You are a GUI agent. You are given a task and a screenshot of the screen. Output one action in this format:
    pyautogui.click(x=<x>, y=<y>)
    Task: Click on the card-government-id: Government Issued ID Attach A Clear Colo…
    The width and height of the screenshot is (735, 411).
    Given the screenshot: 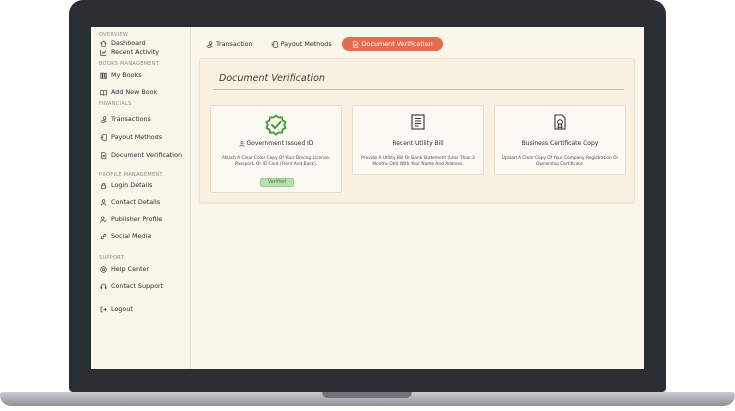 What is the action you would take?
    pyautogui.click(x=276, y=149)
    